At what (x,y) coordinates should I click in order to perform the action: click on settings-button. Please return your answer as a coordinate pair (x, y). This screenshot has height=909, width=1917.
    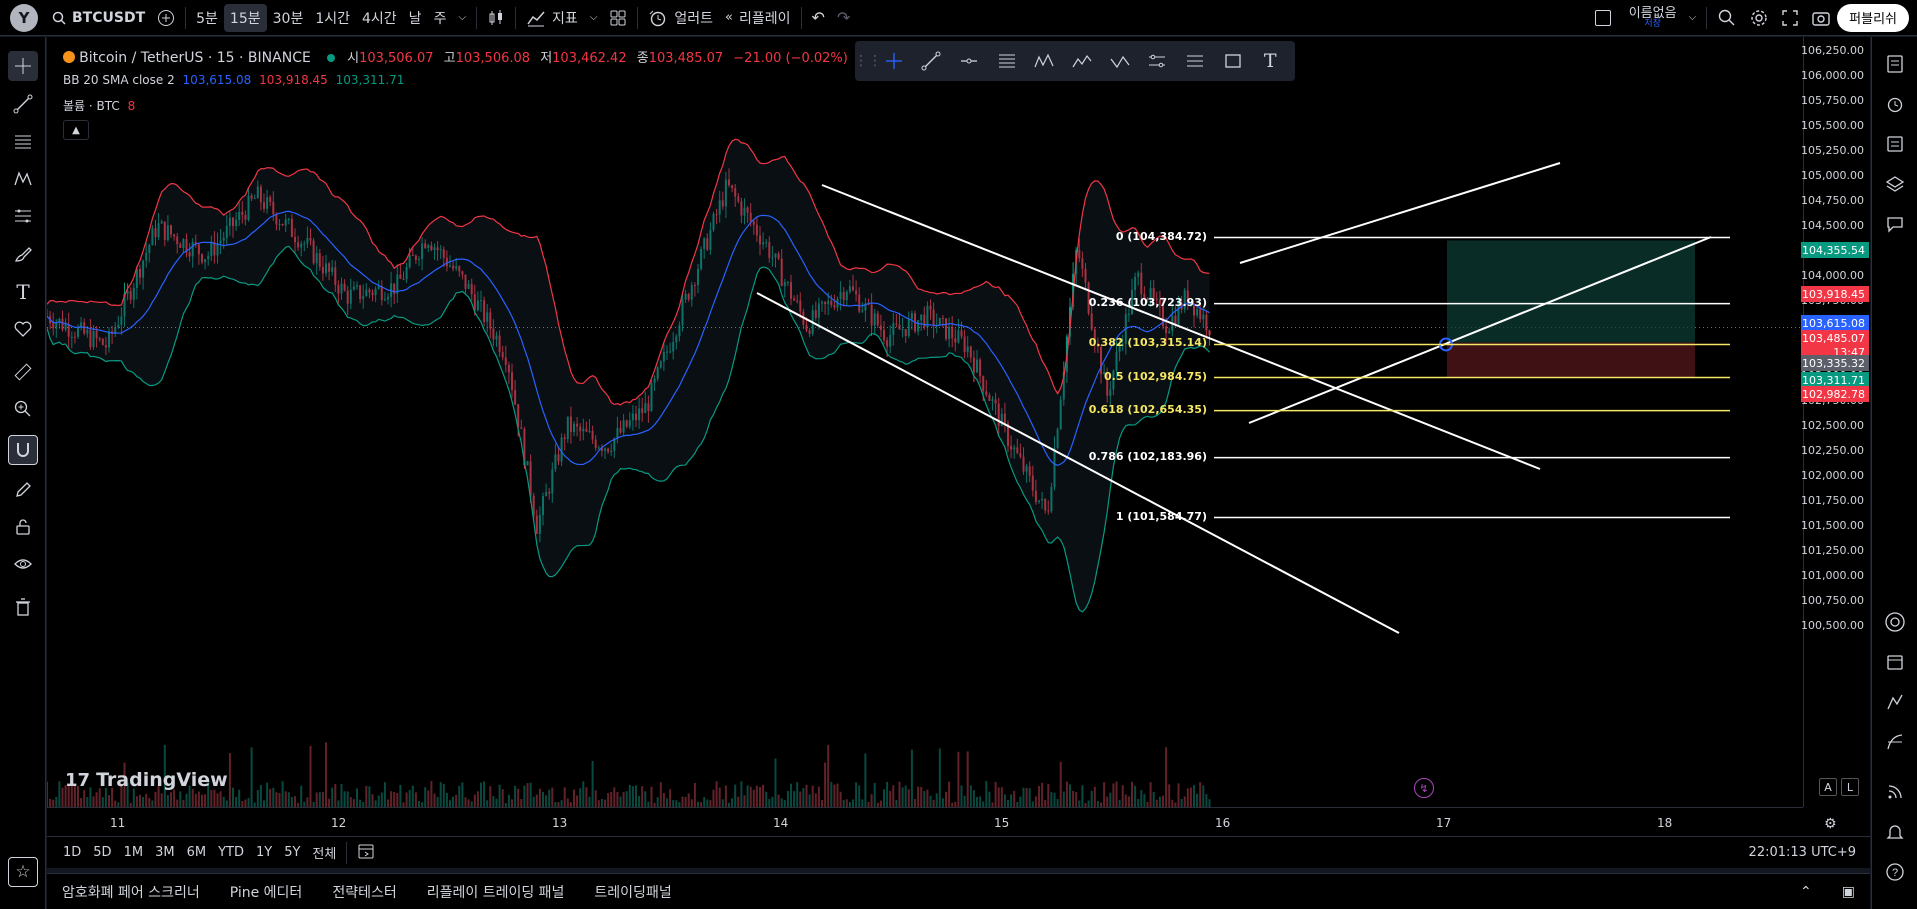
    Looking at the image, I should click on (1759, 18).